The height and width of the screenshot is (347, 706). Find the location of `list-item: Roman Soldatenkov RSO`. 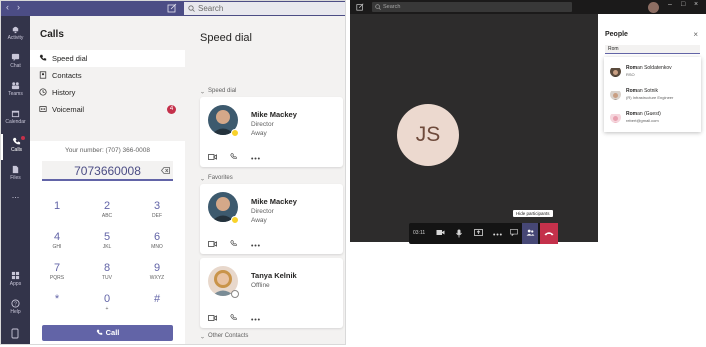

list-item: Roman Soldatenkov RSO is located at coordinates (652, 72).